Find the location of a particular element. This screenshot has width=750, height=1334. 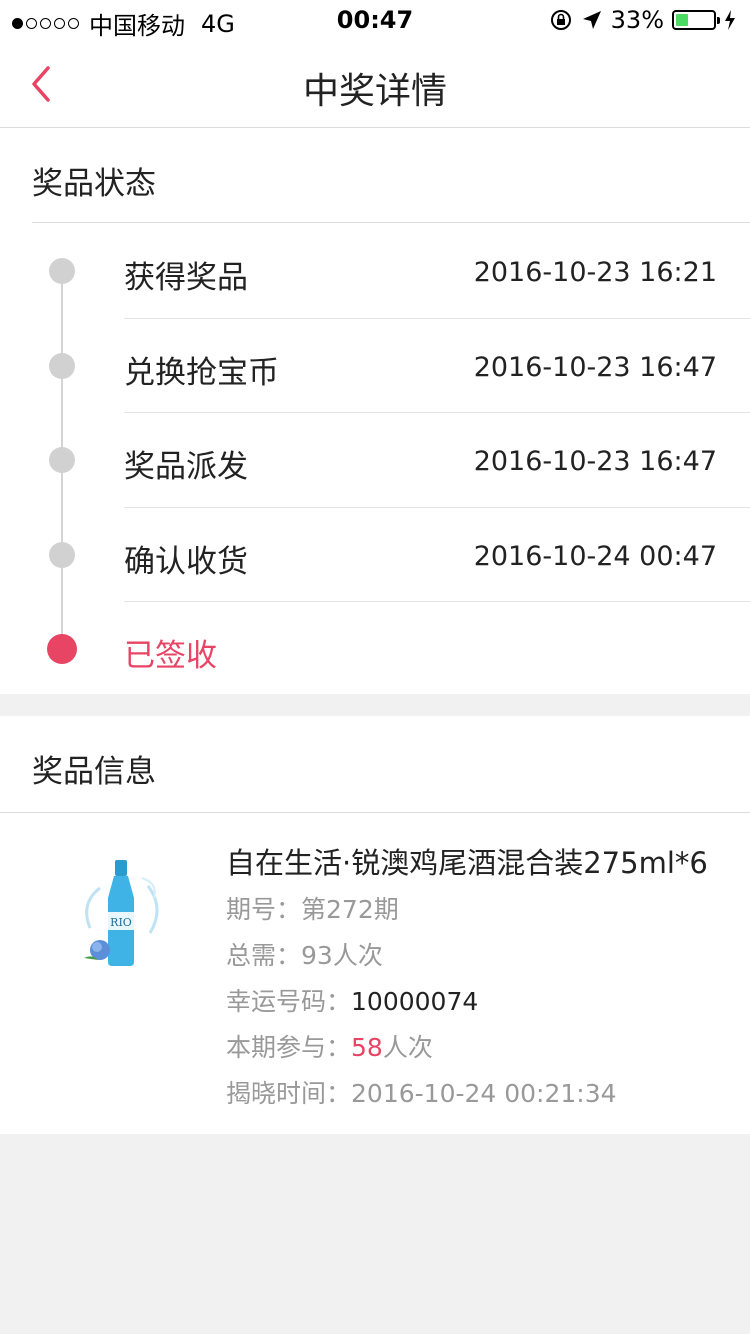

timeline-step: 获得奖品 2016-10-23 16:21 is located at coordinates (375, 271).